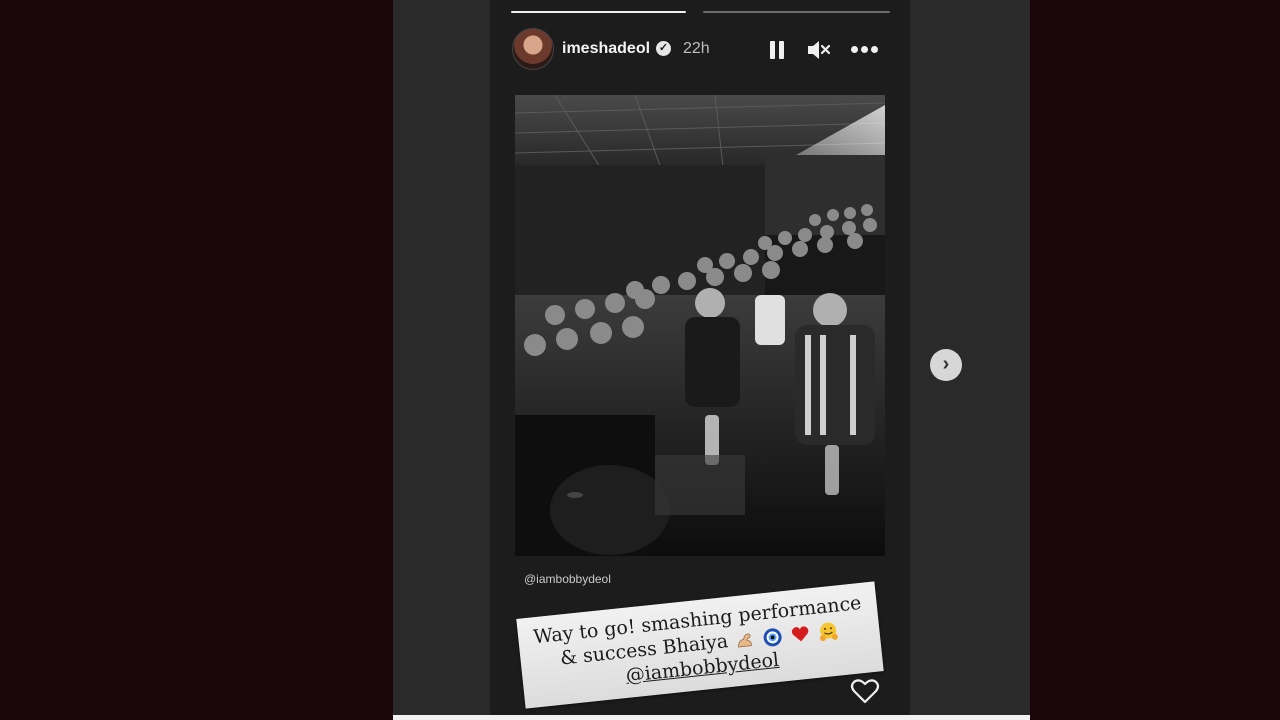  I want to click on like-button, so click(865, 691).